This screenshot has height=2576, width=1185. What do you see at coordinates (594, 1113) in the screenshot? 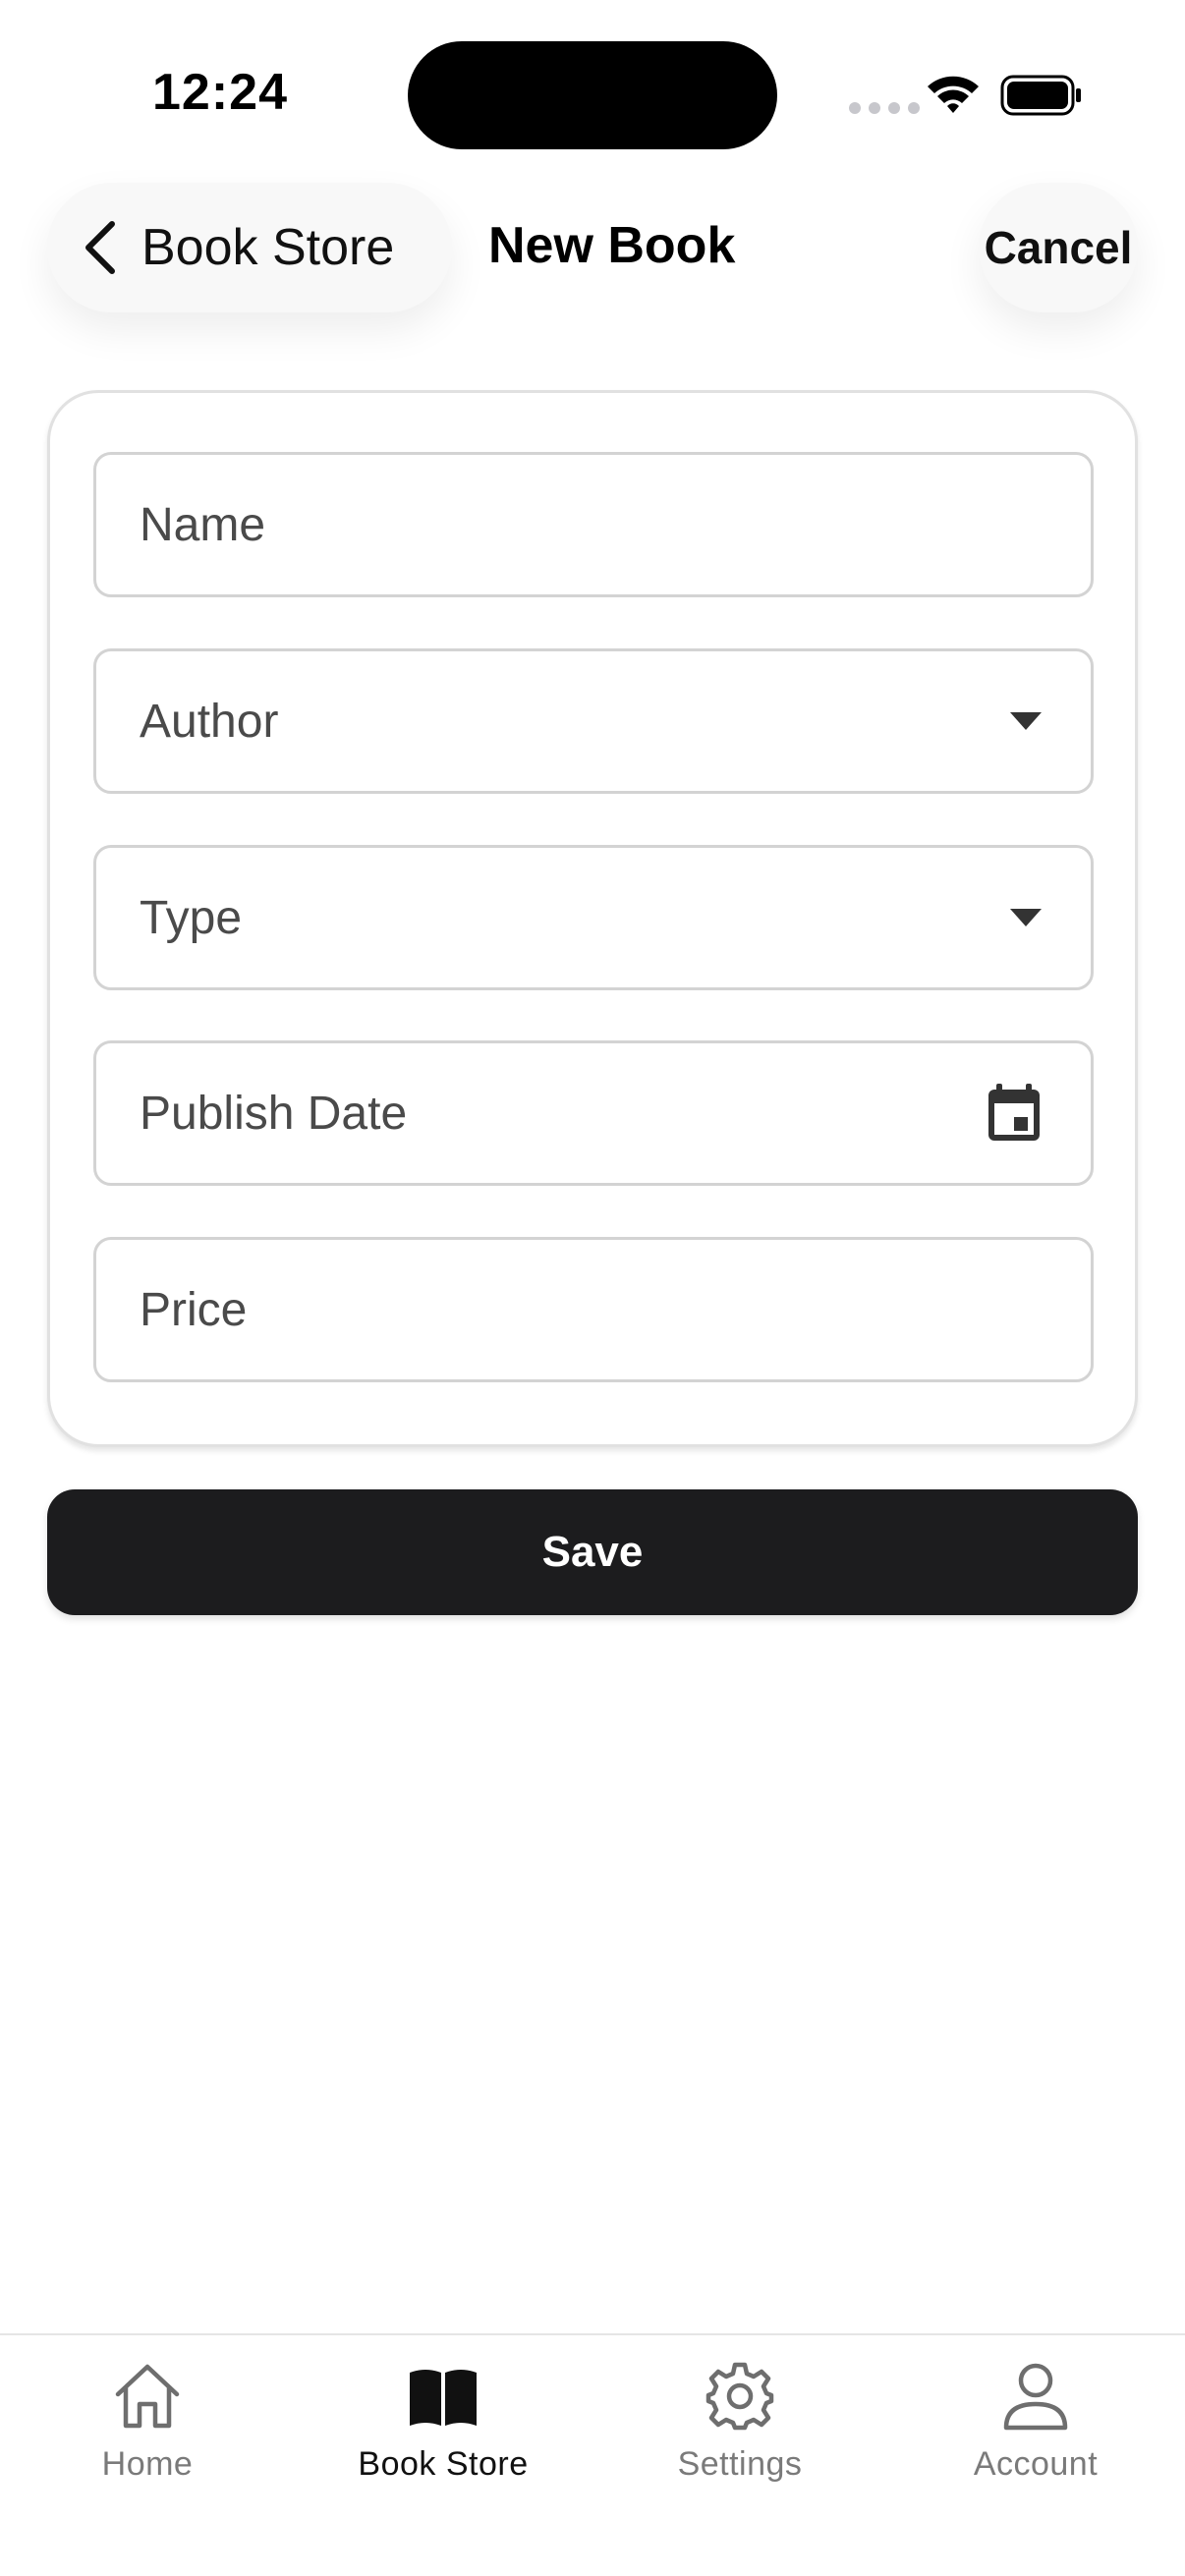
I see `publish-date-field: Publish Date` at bounding box center [594, 1113].